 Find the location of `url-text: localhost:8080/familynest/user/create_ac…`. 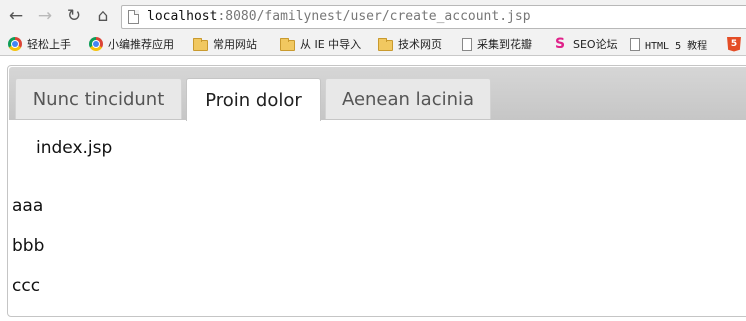

url-text: localhost:8080/familynest/user/create_ac… is located at coordinates (339, 16).